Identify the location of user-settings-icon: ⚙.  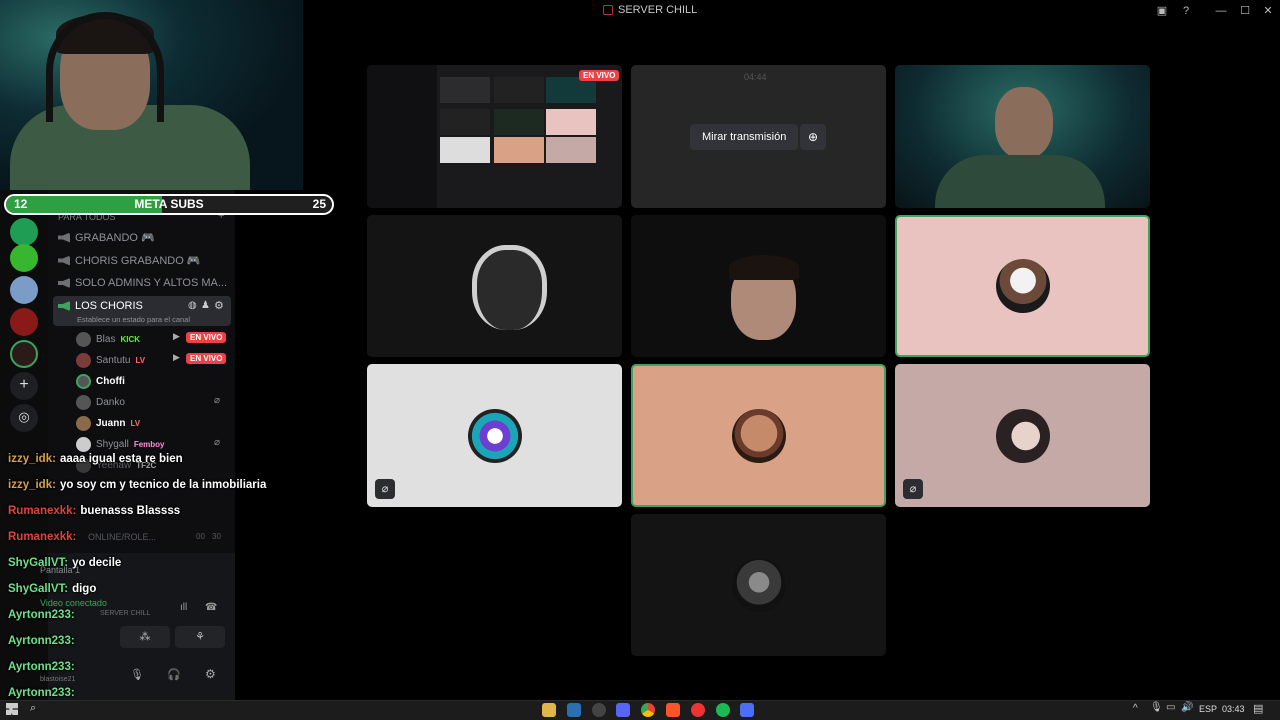
(210, 674).